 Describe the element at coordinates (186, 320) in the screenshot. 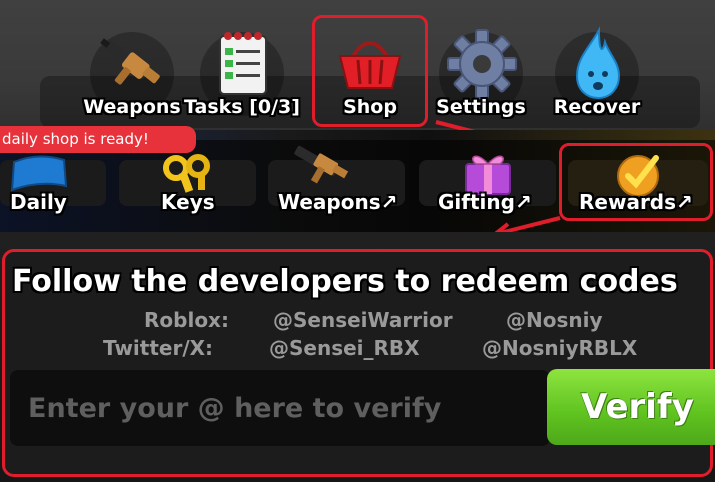

I see `roblox-label: Roblox:` at that location.